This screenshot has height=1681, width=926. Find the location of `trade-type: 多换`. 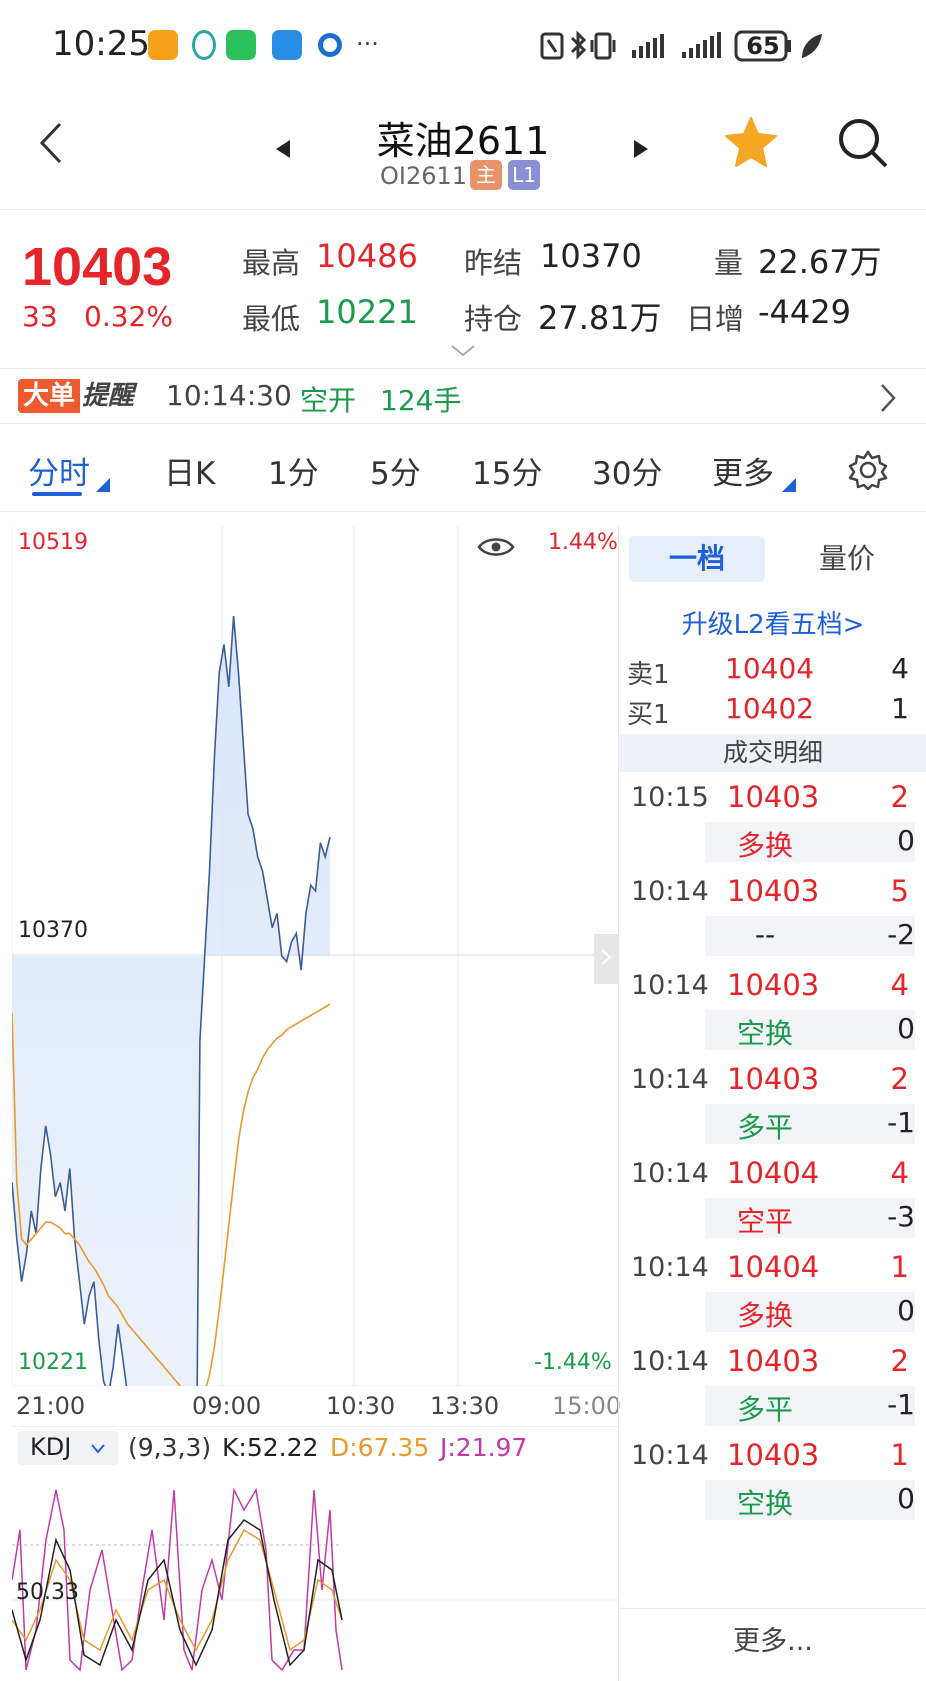

trade-type: 多换 is located at coordinates (764, 845).